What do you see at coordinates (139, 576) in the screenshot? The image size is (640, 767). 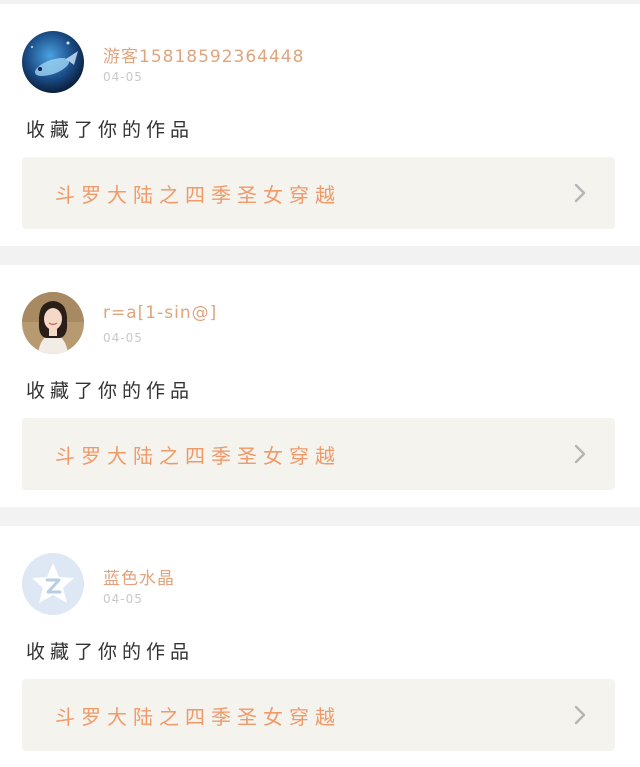 I see `username: 蓝色水晶` at bounding box center [139, 576].